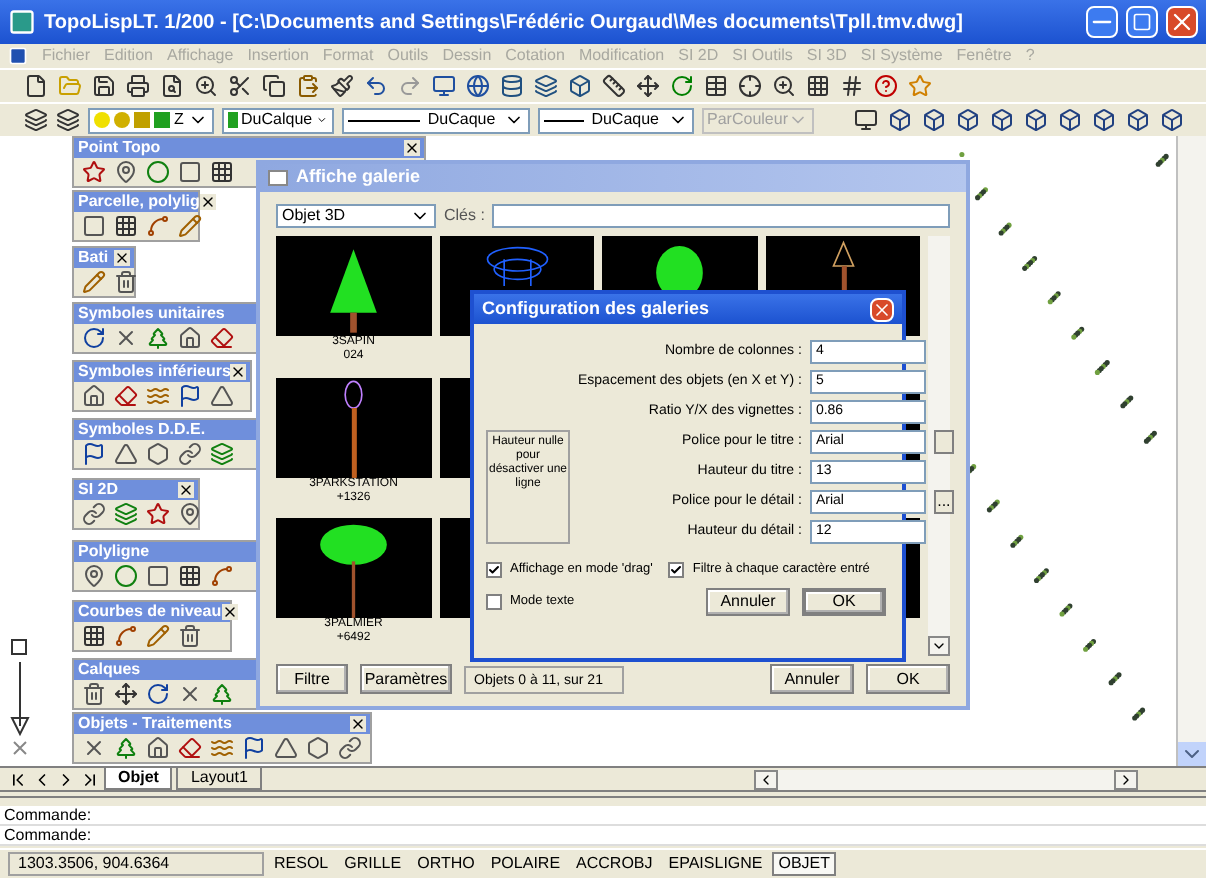  What do you see at coordinates (376, 86) in the screenshot?
I see `undo-icon` at bounding box center [376, 86].